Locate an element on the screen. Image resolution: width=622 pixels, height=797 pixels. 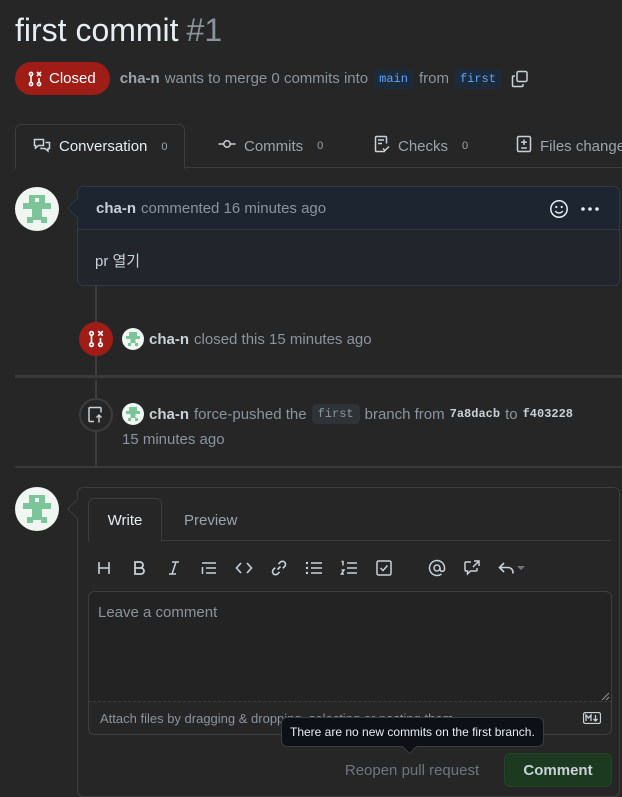
reopen-pull-request-button: Reopen pull request is located at coordinates (412, 770).